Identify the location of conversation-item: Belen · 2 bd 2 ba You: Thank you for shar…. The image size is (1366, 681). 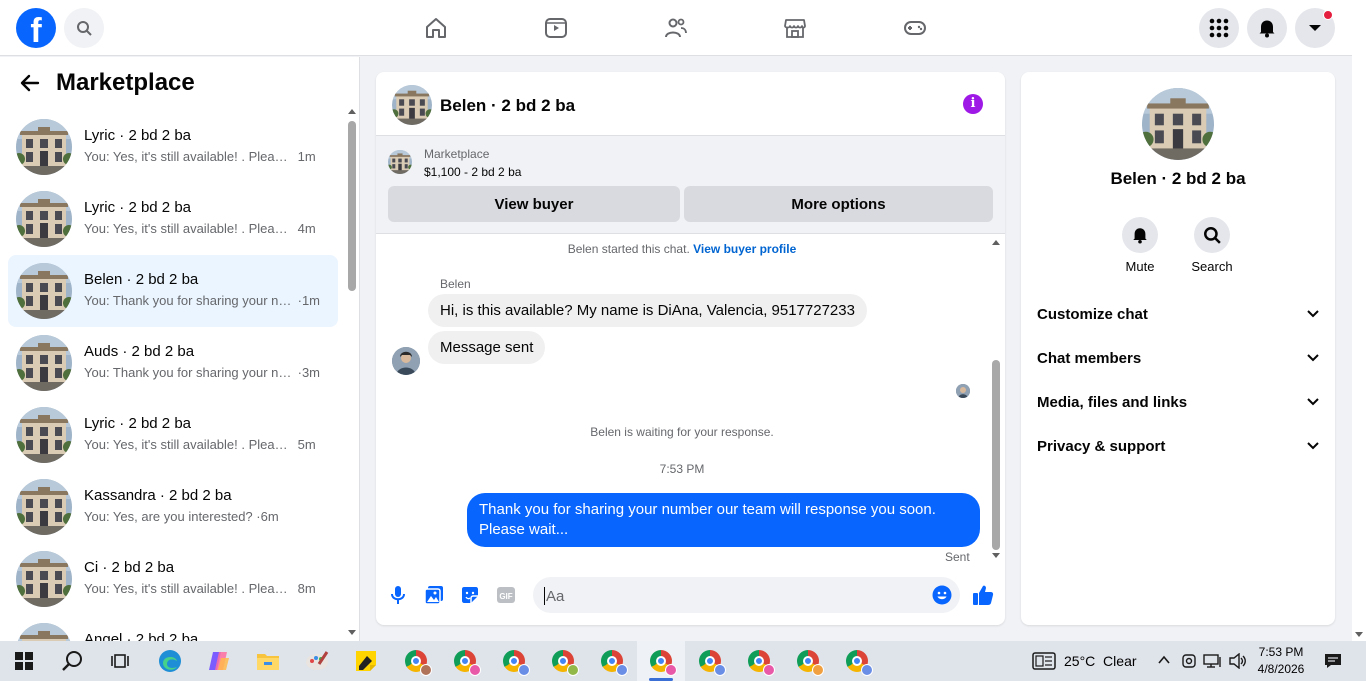
(173, 291).